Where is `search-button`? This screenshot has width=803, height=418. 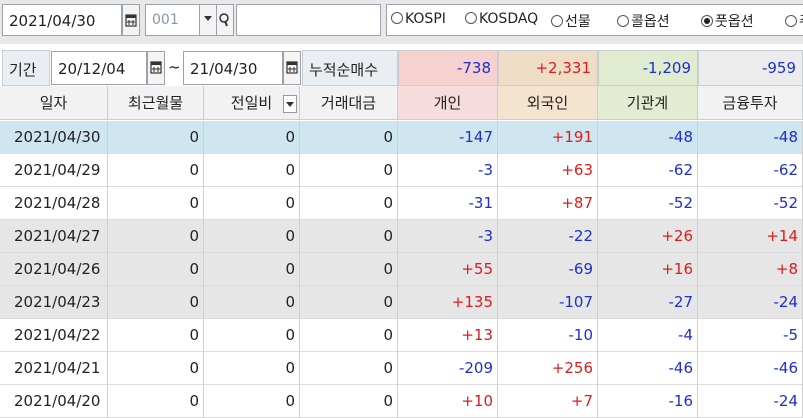 search-button is located at coordinates (225, 20).